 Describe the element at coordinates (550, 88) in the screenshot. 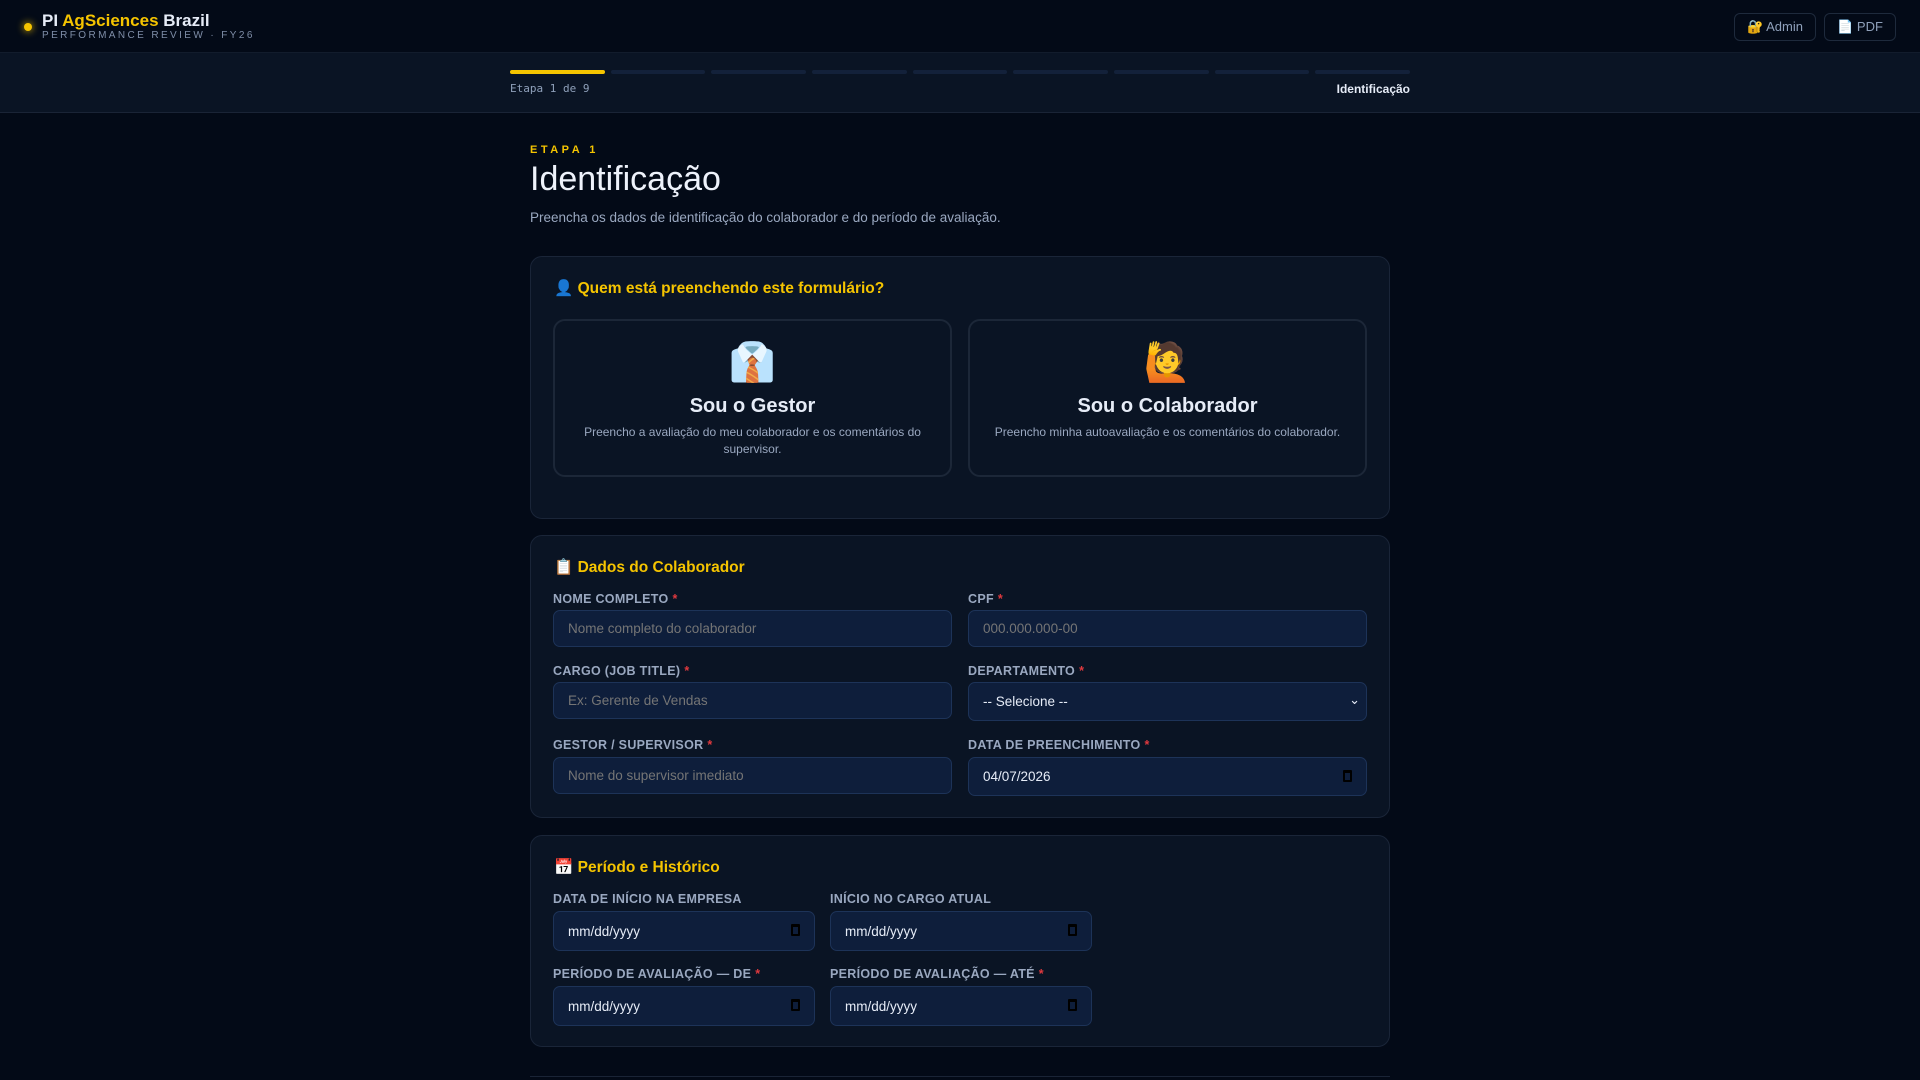

I see `progress-label: Etapa 1 de 9` at that location.